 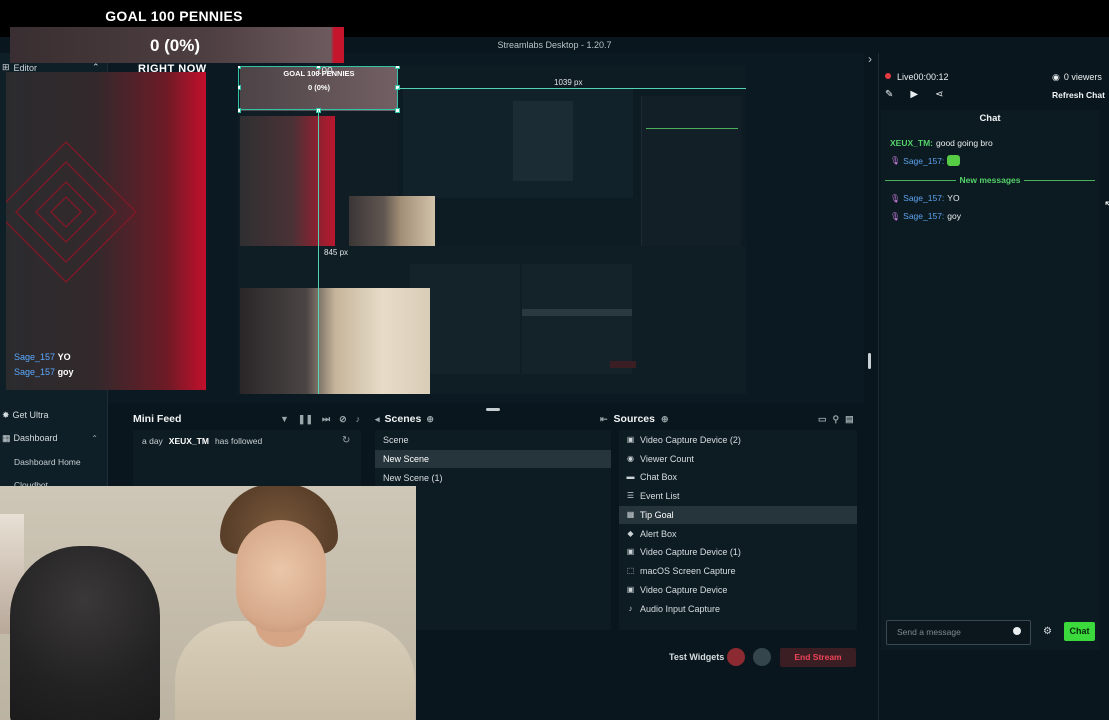 What do you see at coordinates (958, 632) in the screenshot?
I see `chat-input: Send a message` at bounding box center [958, 632].